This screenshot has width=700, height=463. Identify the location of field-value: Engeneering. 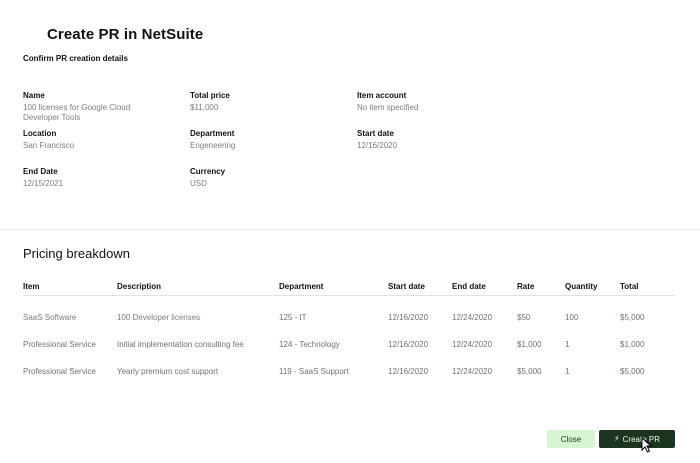
(213, 145).